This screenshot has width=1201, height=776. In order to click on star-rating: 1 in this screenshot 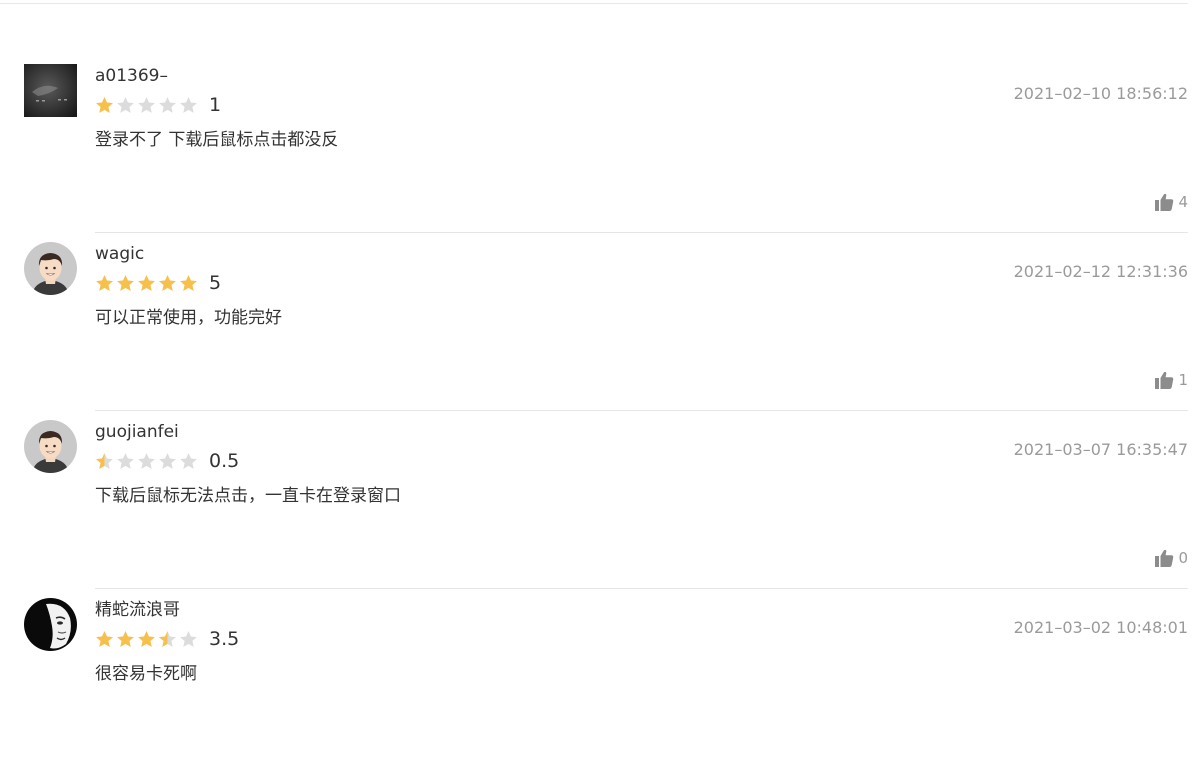, I will do `click(158, 105)`.